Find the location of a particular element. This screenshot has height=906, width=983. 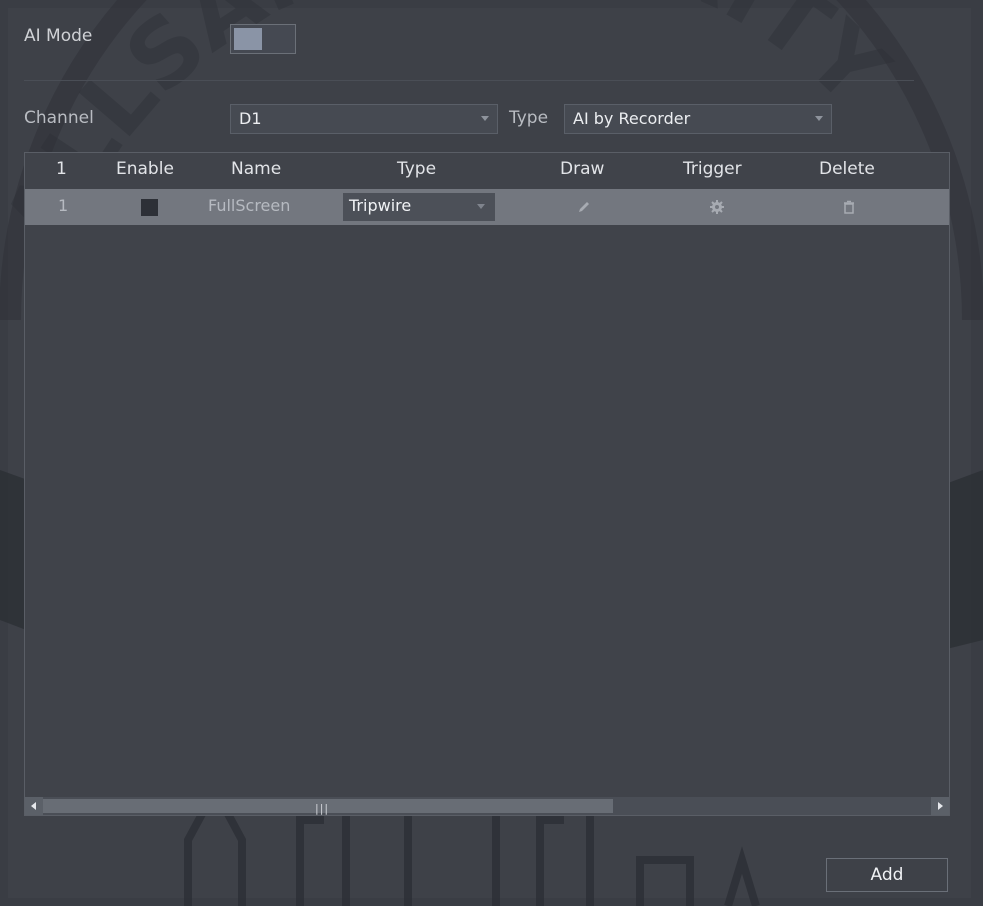

pencil-icon is located at coordinates (584, 207).